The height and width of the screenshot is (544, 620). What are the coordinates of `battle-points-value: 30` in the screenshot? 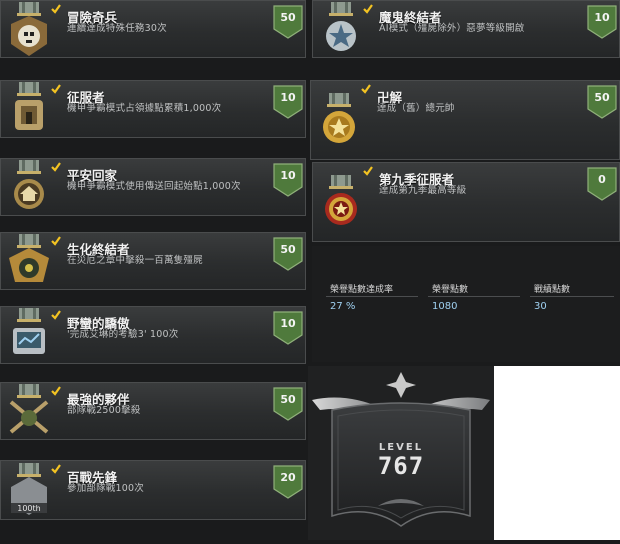 It's located at (540, 306).